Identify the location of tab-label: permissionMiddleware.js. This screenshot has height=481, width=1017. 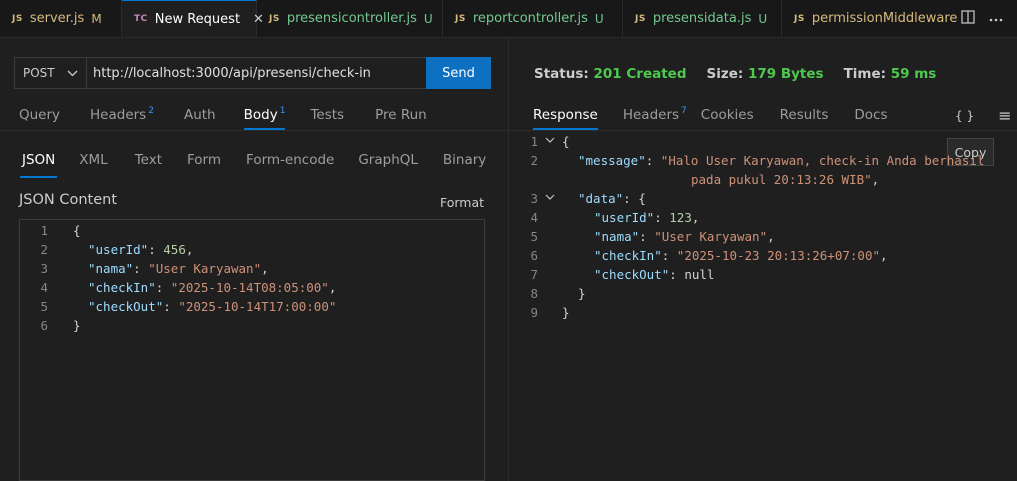
(891, 18).